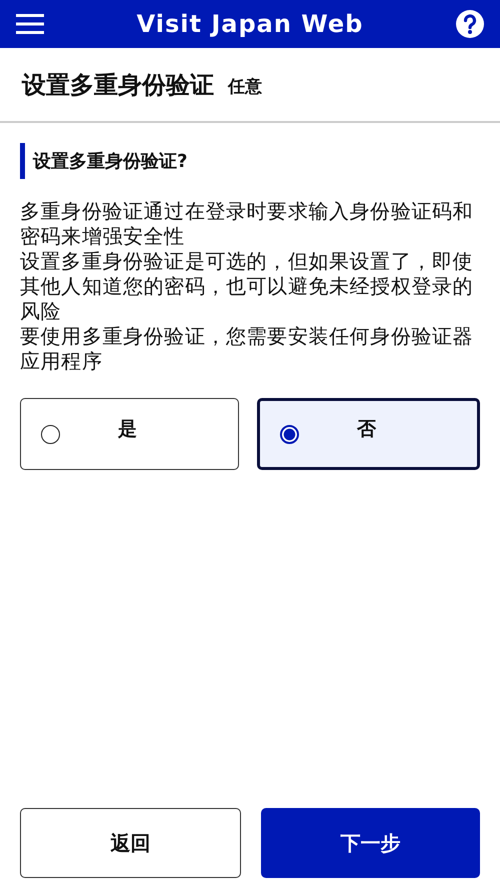  I want to click on help-icon, so click(470, 24).